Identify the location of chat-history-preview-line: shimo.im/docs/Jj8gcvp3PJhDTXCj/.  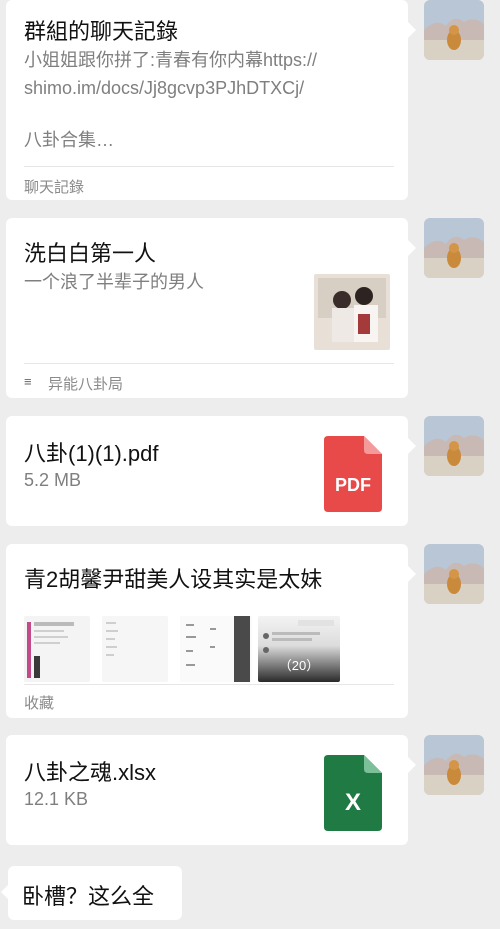
(164, 88).